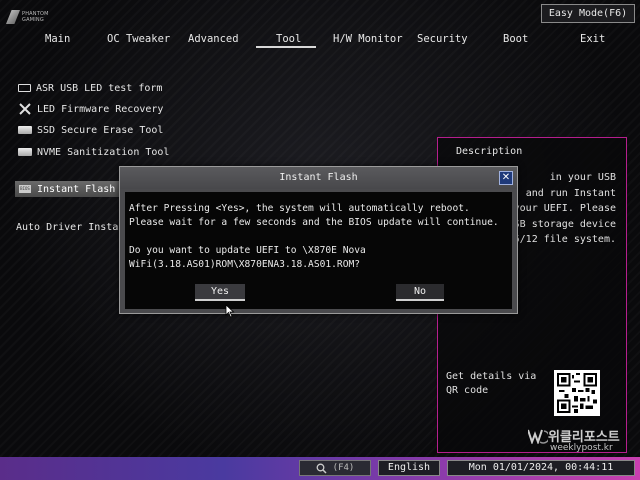  I want to click on no-button: No, so click(420, 292).